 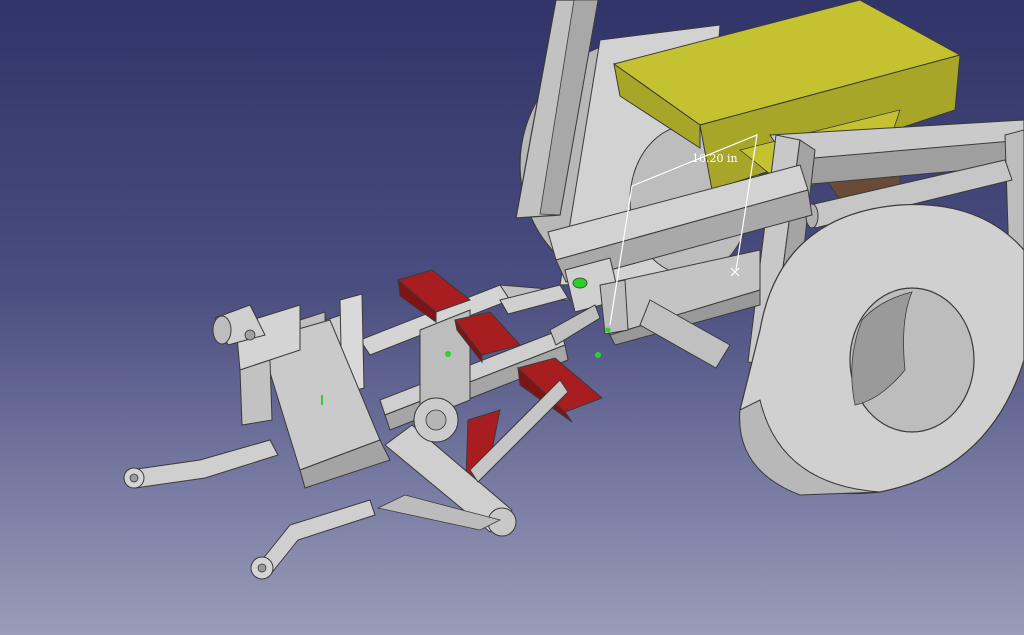 I want to click on lower-cylinder, so click(x=446, y=480).